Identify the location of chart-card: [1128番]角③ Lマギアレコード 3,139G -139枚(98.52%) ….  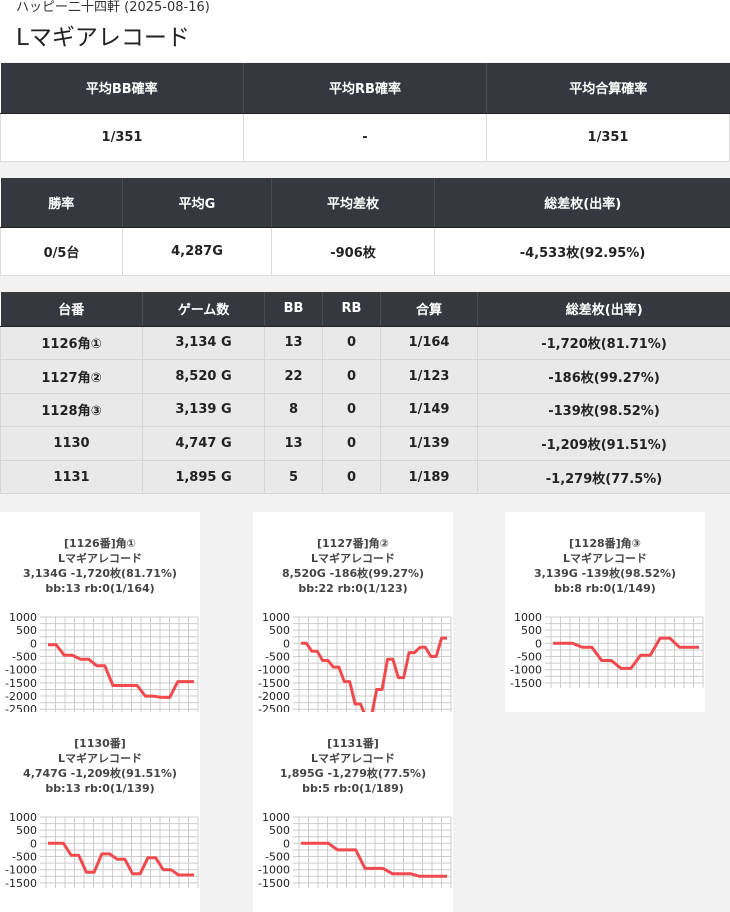
(605, 612).